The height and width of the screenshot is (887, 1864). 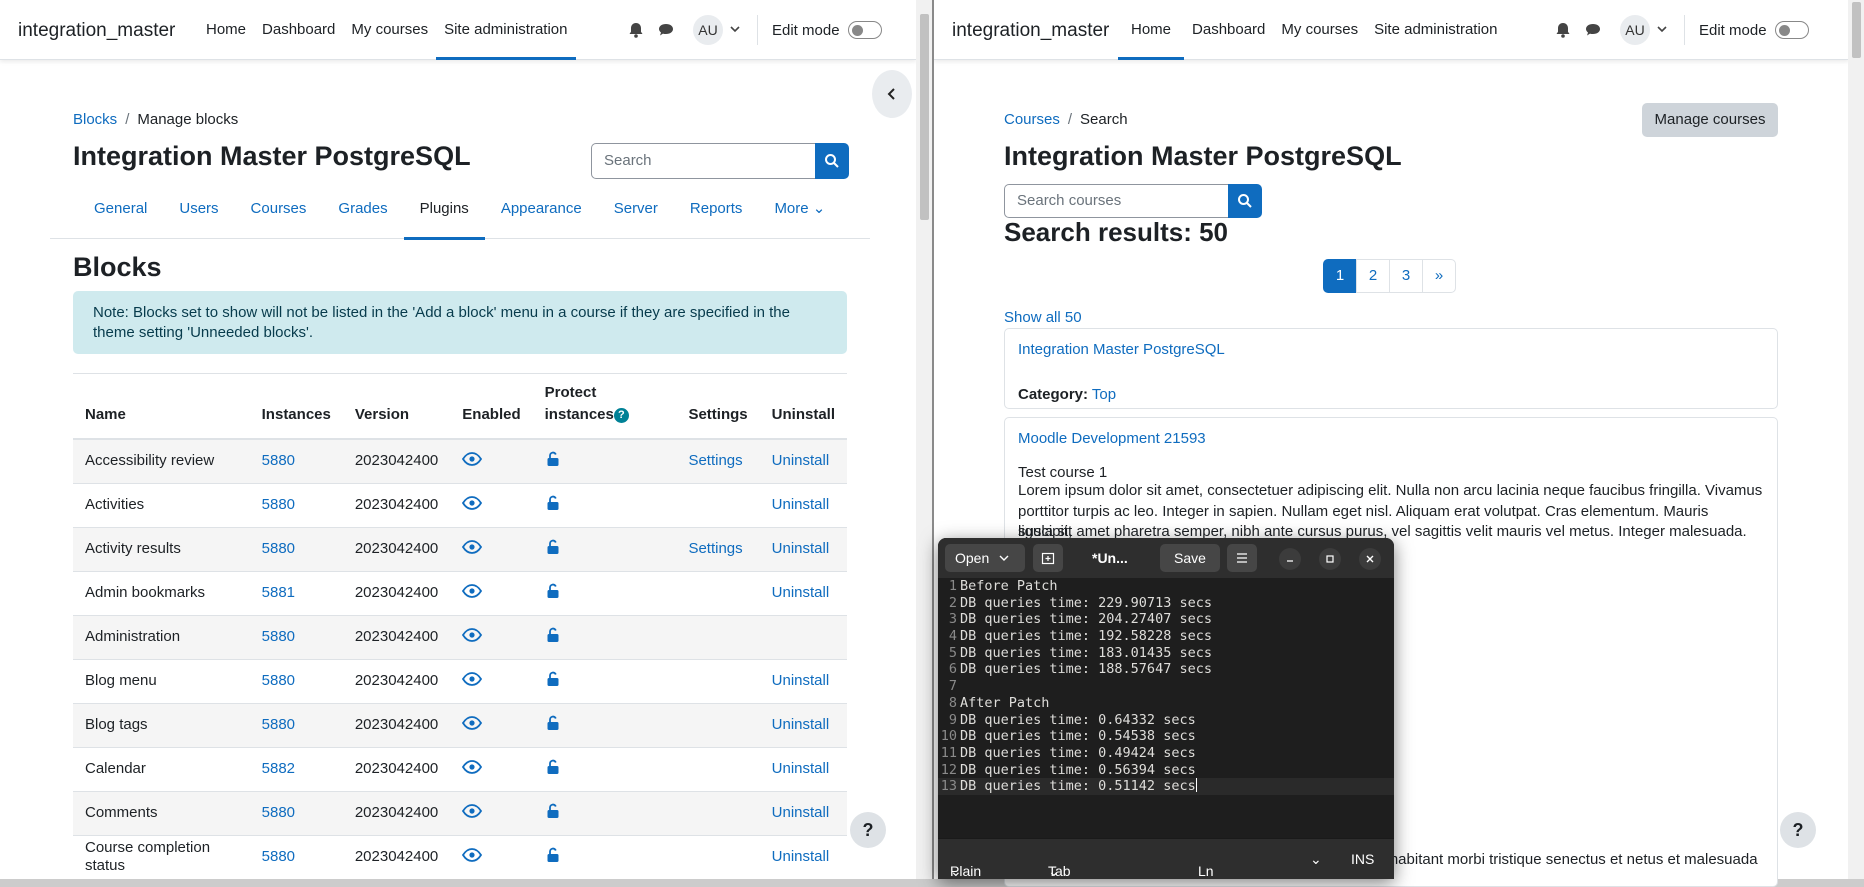 What do you see at coordinates (892, 94) in the screenshot?
I see `open-drawer-button` at bounding box center [892, 94].